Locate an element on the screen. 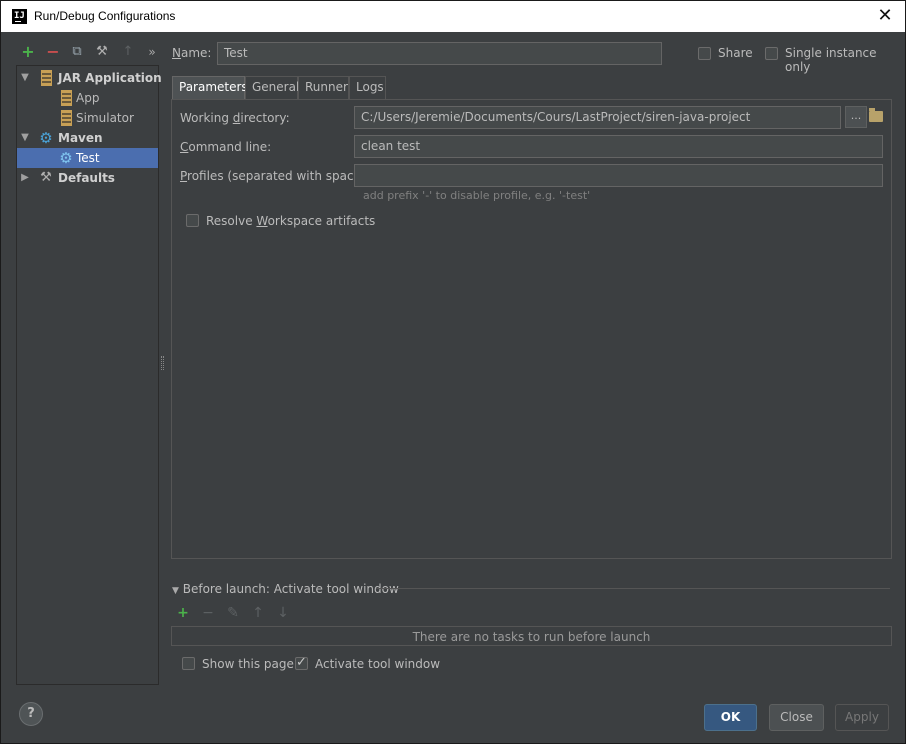  folder-icon is located at coordinates (876, 115).